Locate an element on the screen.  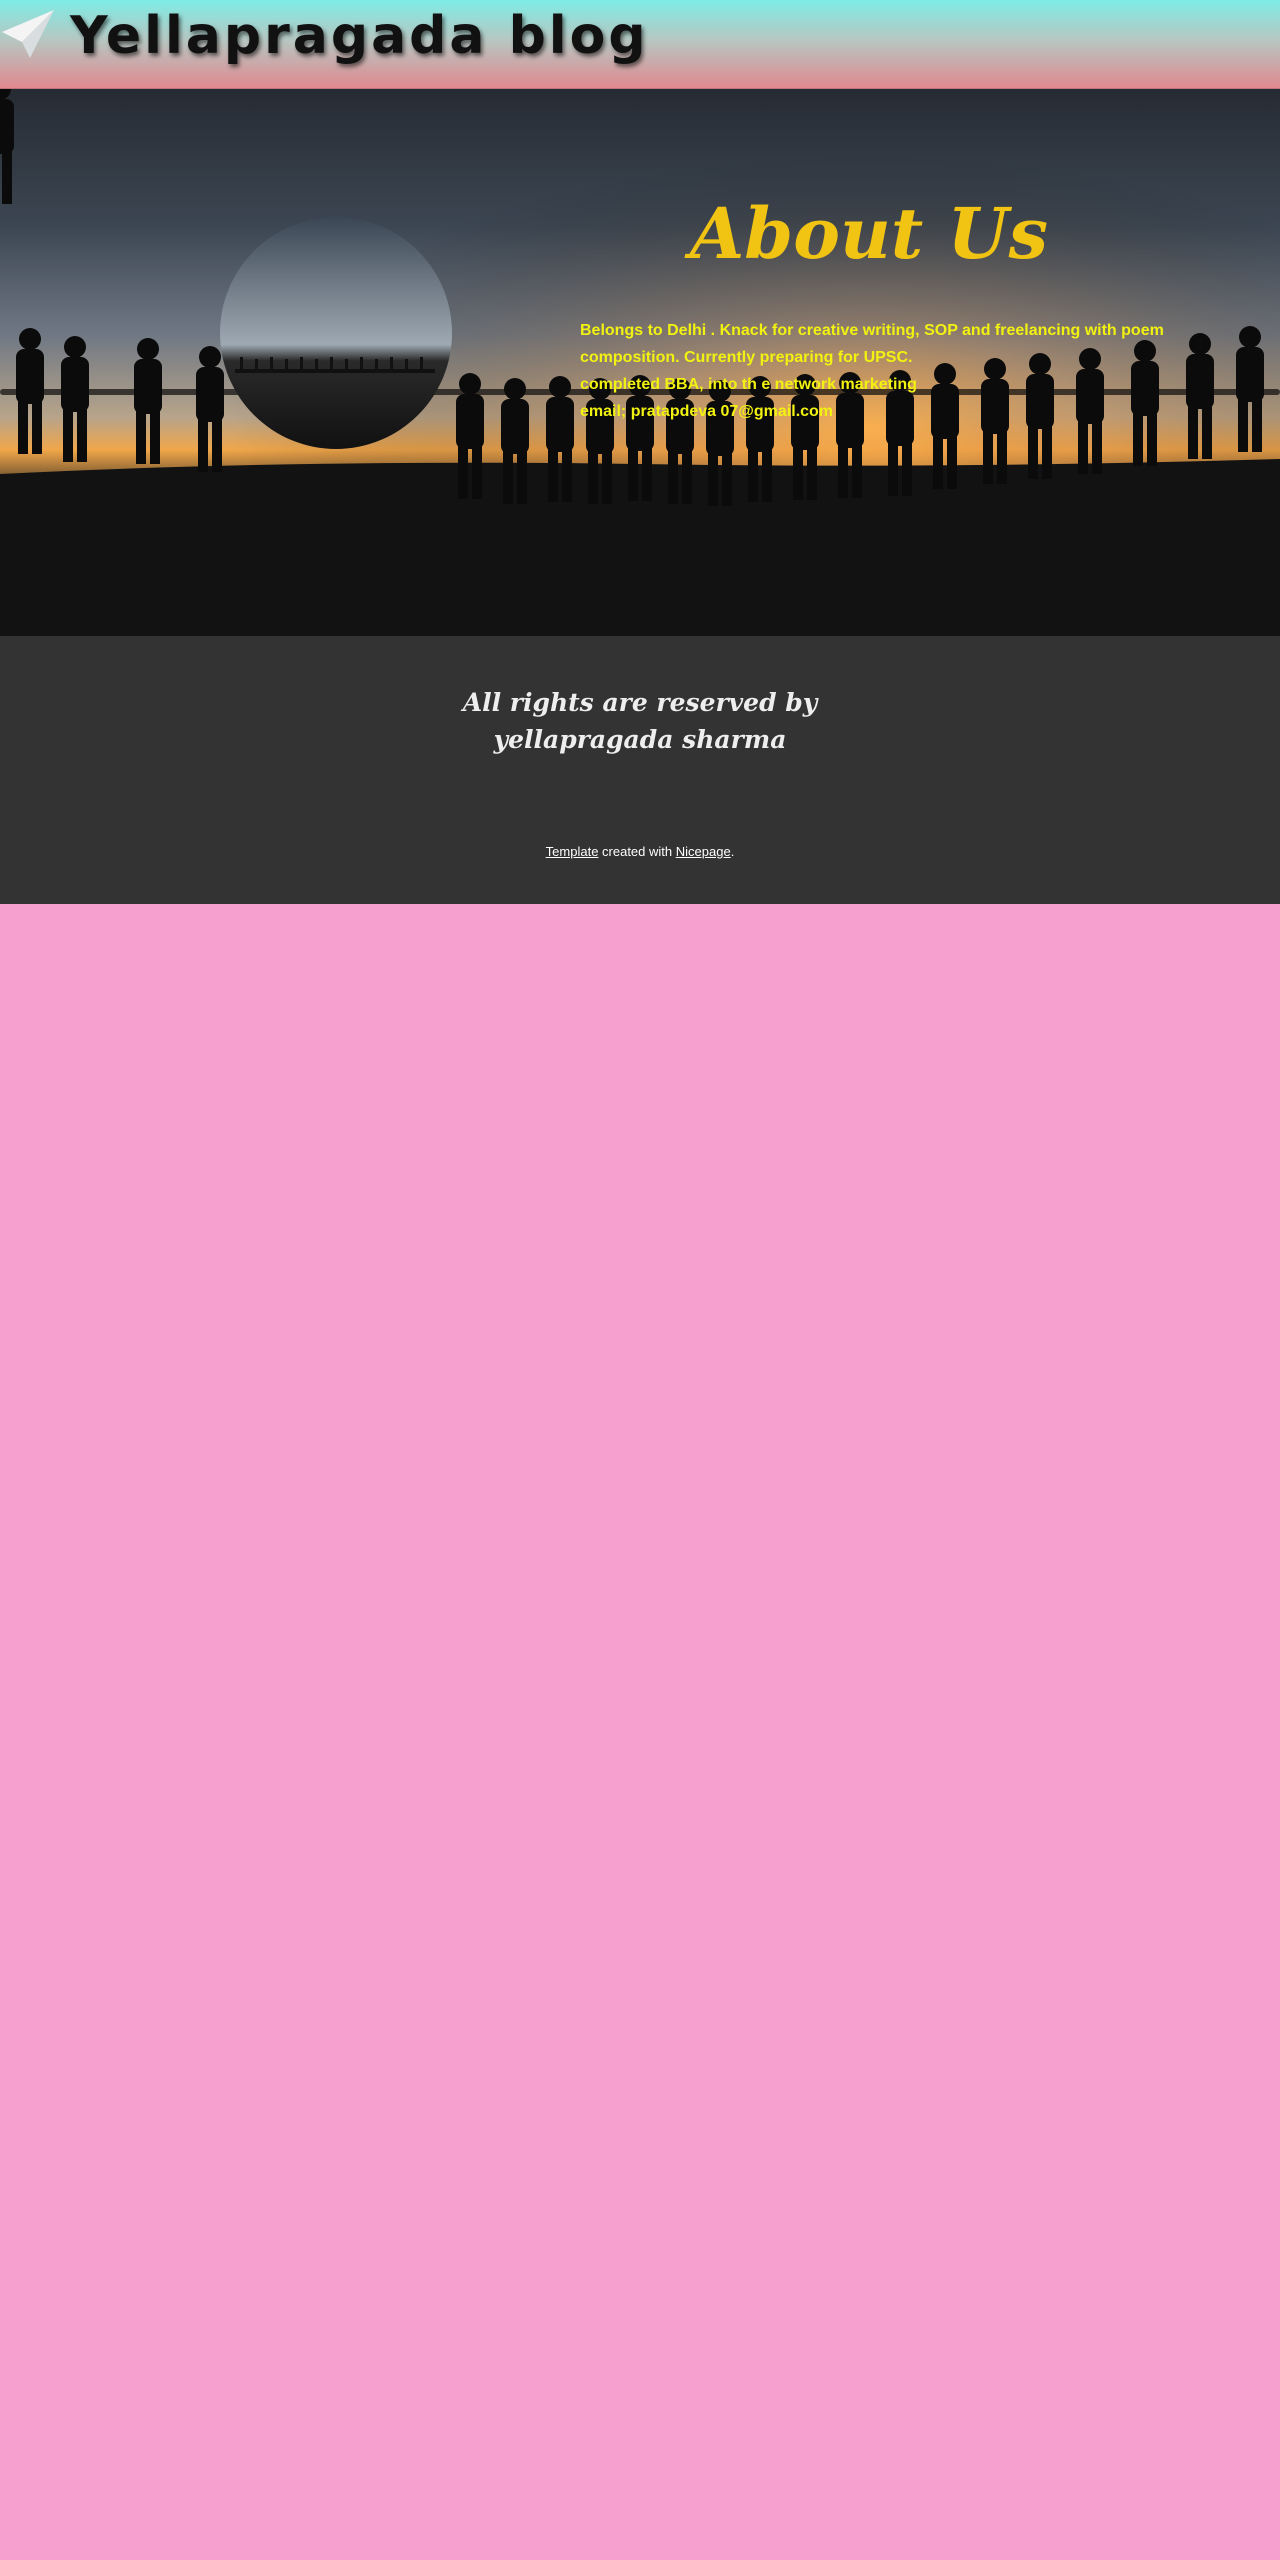
credit-end-text: . is located at coordinates (732, 851).